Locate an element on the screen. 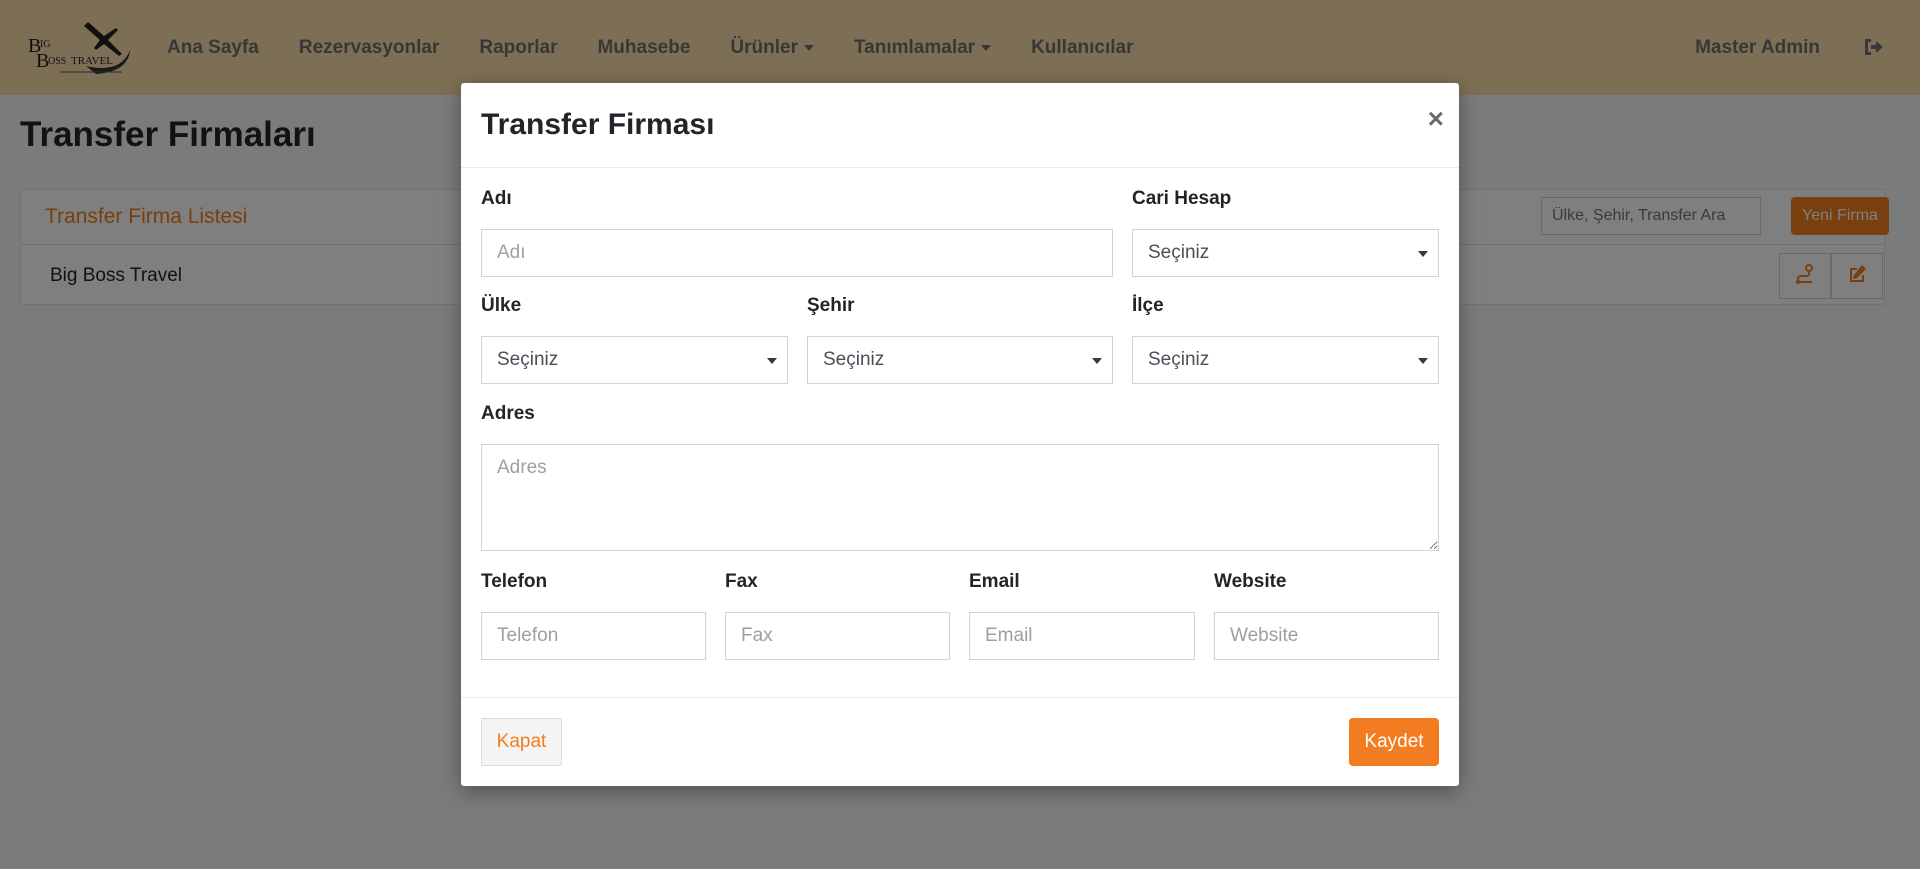  website-input is located at coordinates (1326, 636).